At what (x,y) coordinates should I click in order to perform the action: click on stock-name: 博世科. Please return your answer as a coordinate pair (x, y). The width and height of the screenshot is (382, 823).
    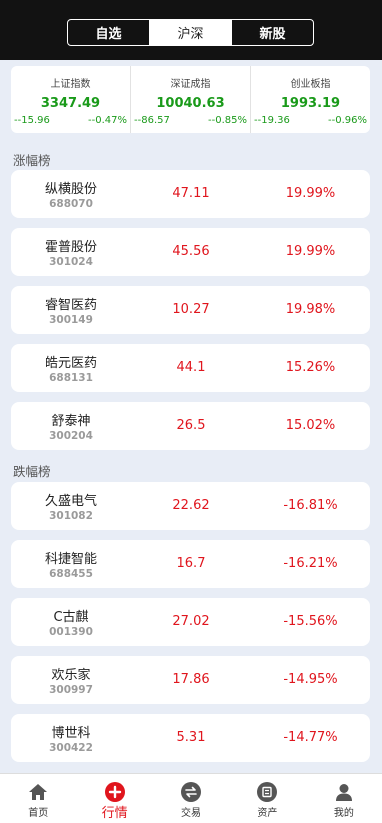
    Looking at the image, I should click on (71, 733).